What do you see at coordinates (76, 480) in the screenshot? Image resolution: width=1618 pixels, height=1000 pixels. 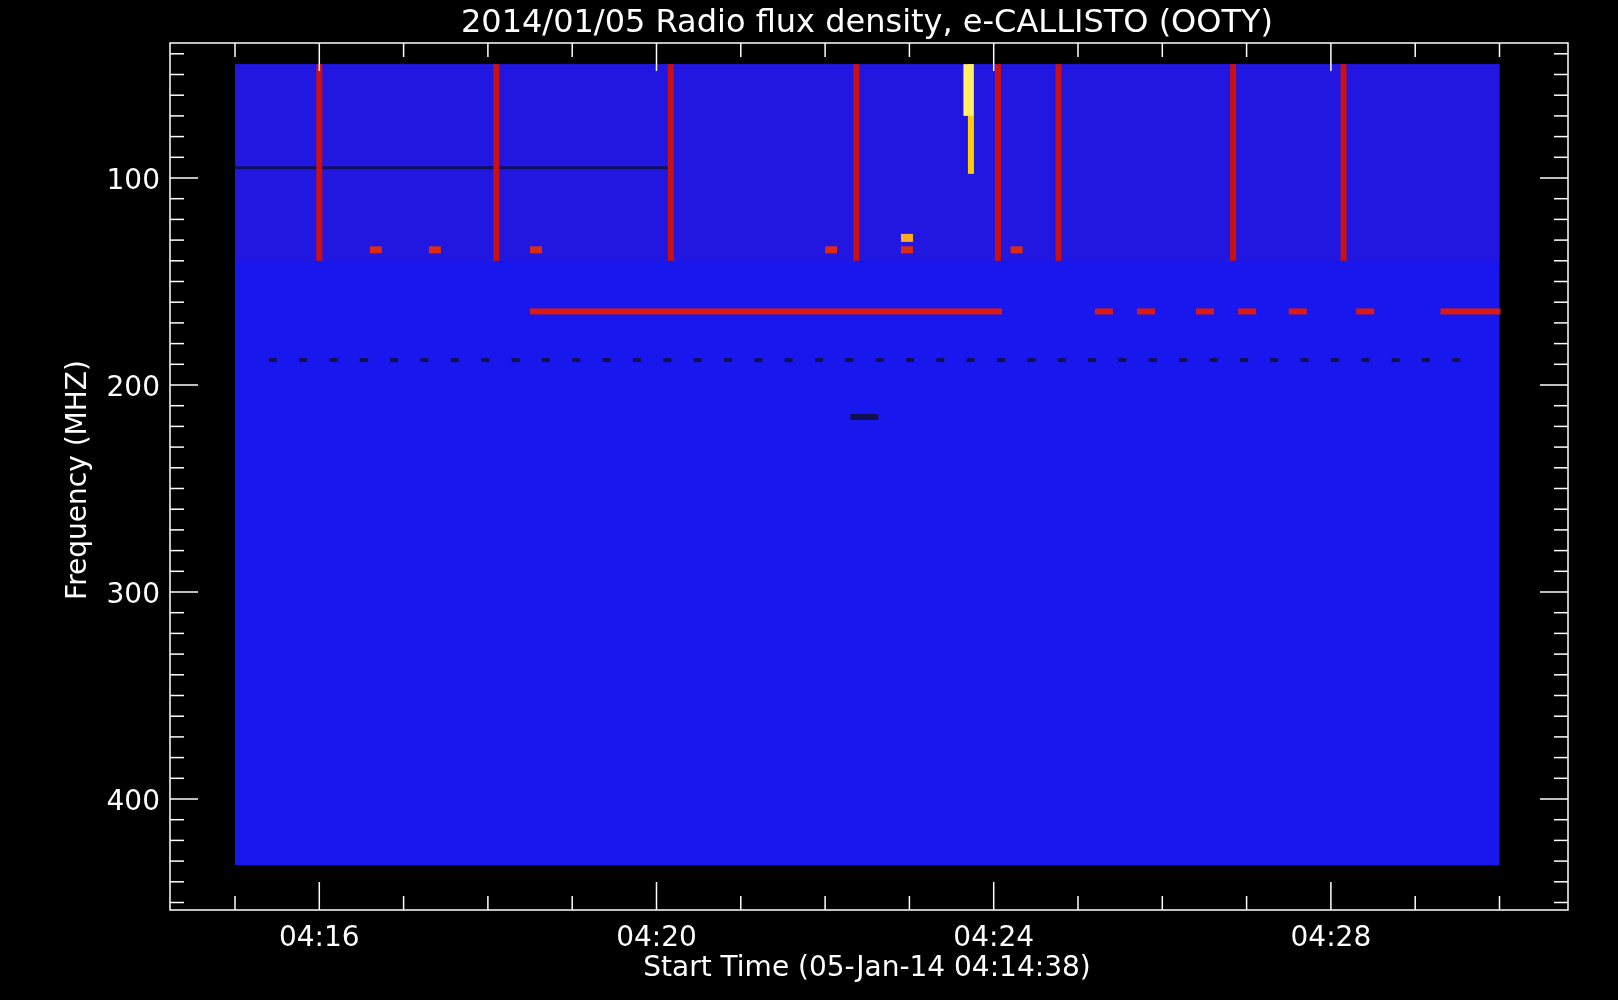 I see `axis-title: Frequency (MHZ)` at bounding box center [76, 480].